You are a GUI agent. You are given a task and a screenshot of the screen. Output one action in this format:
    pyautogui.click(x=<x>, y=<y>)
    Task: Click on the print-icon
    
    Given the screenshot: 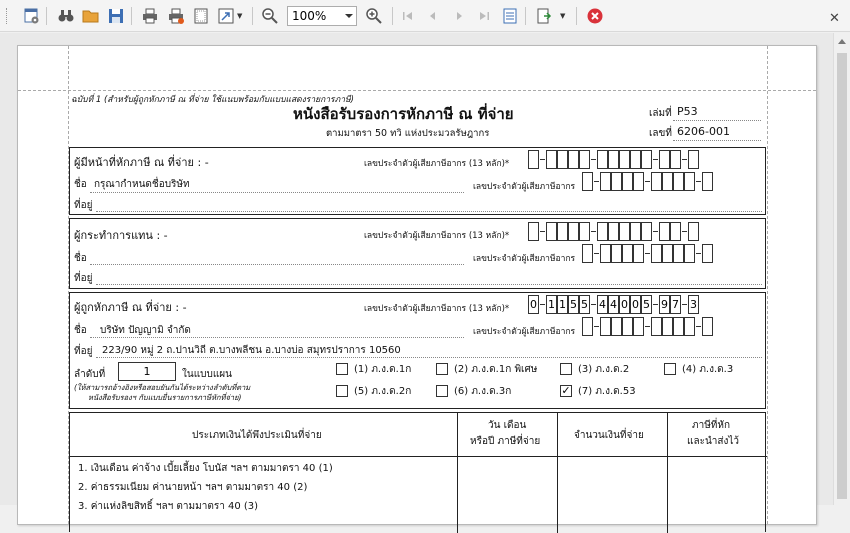 What is the action you would take?
    pyautogui.click(x=150, y=16)
    